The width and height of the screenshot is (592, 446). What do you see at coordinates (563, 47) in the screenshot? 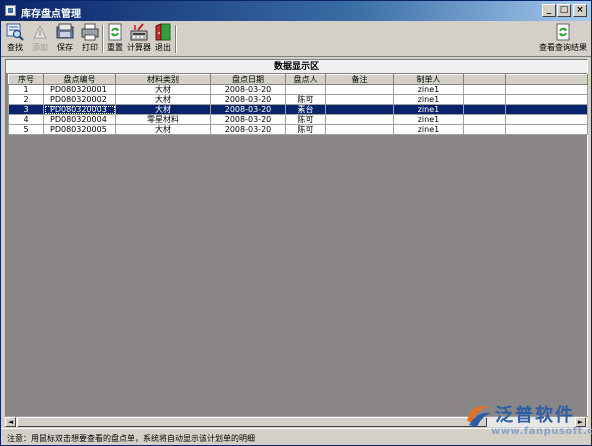
I see `view-result-label: 查看查询结果` at bounding box center [563, 47].